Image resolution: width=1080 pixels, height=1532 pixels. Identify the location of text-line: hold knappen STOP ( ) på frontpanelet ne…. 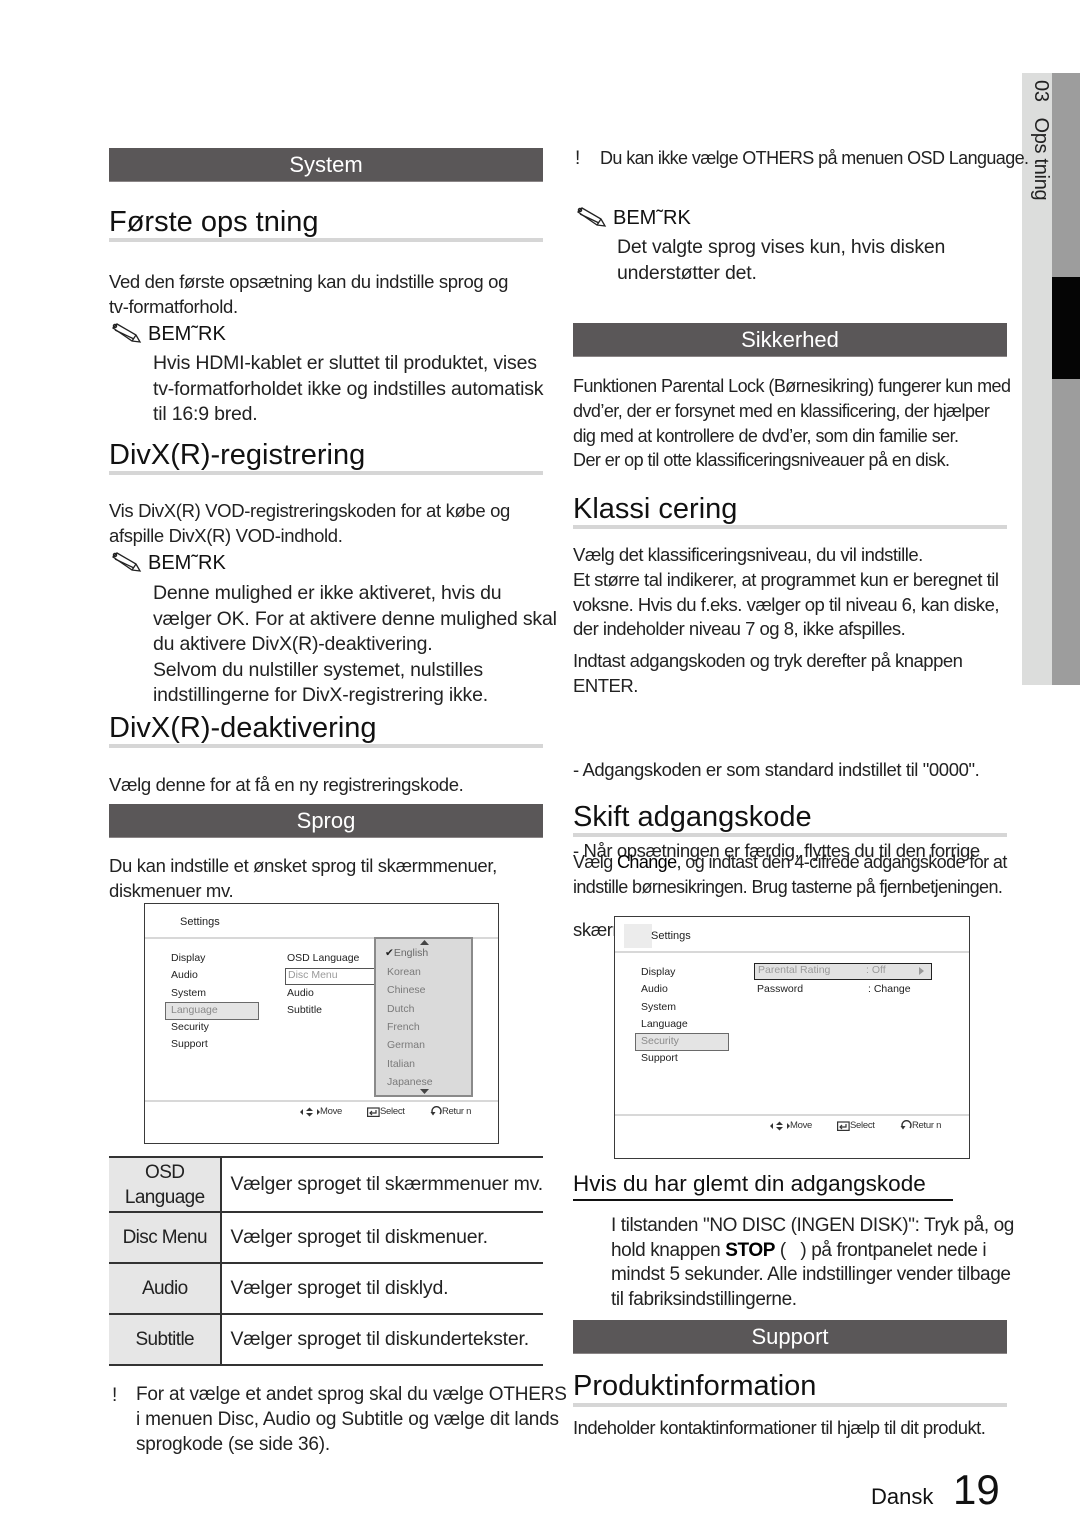
(812, 1251).